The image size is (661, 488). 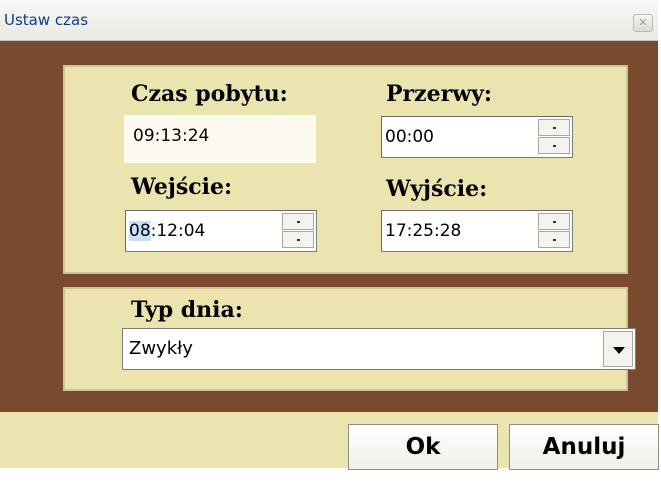 I want to click on entry-value: 08:12:04, so click(x=167, y=231).